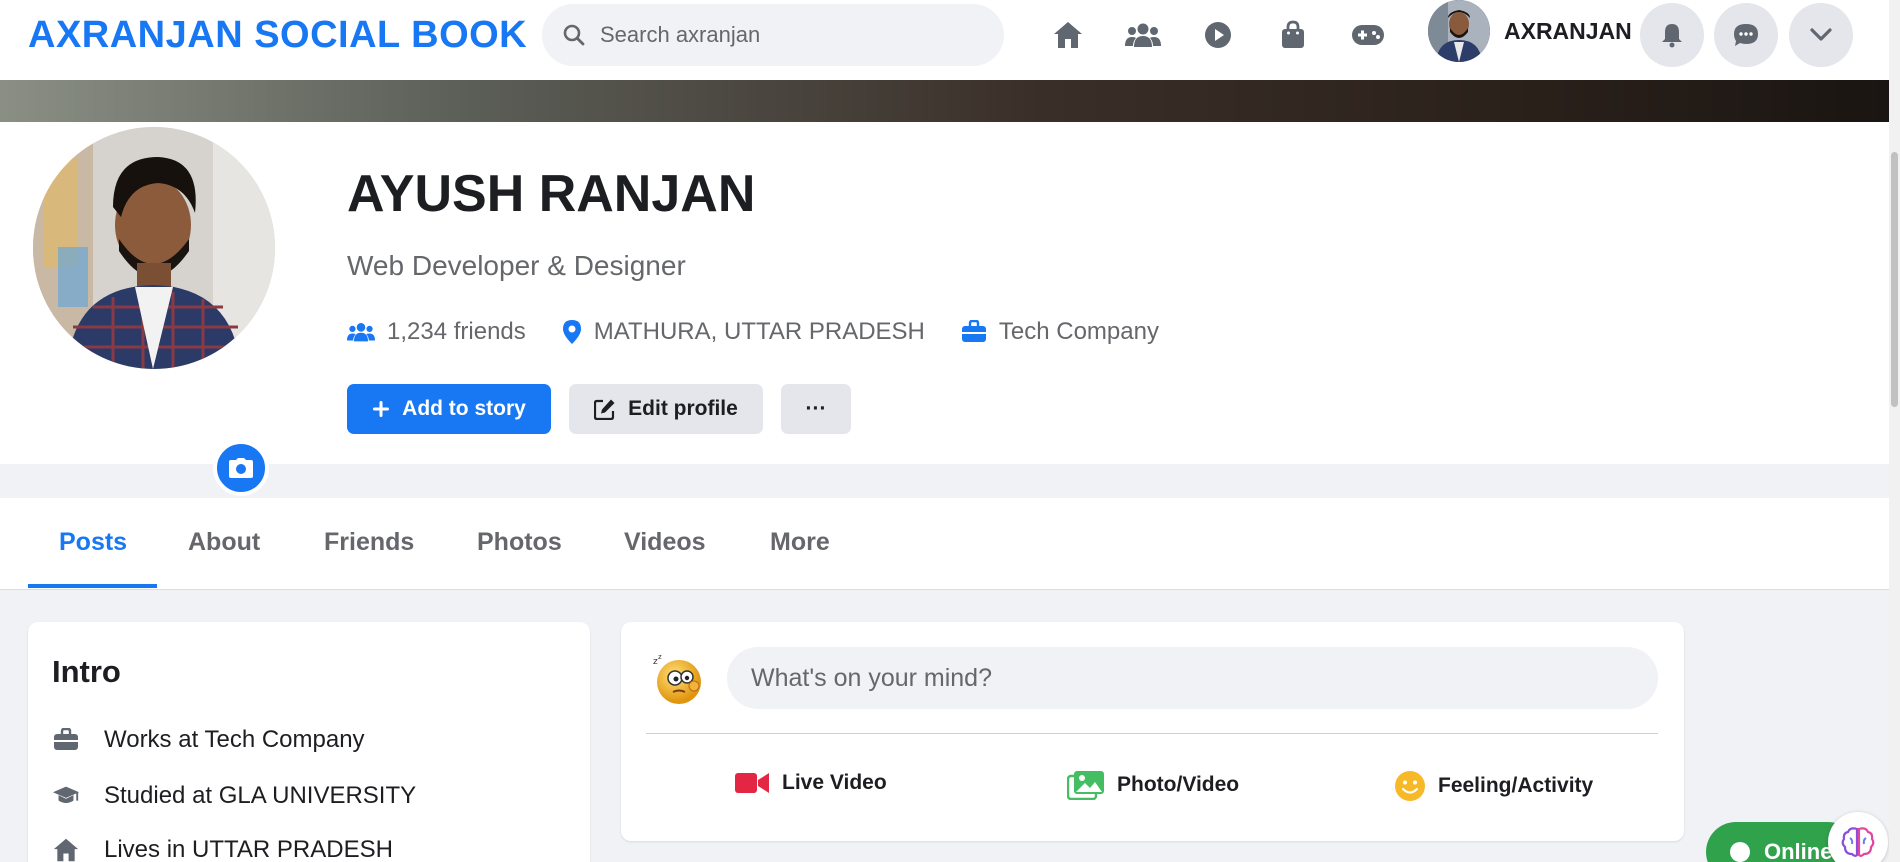 Image resolution: width=1900 pixels, height=862 pixels. I want to click on profile-tabs: Posts About Friends Photos Videos More, so click(944, 544).